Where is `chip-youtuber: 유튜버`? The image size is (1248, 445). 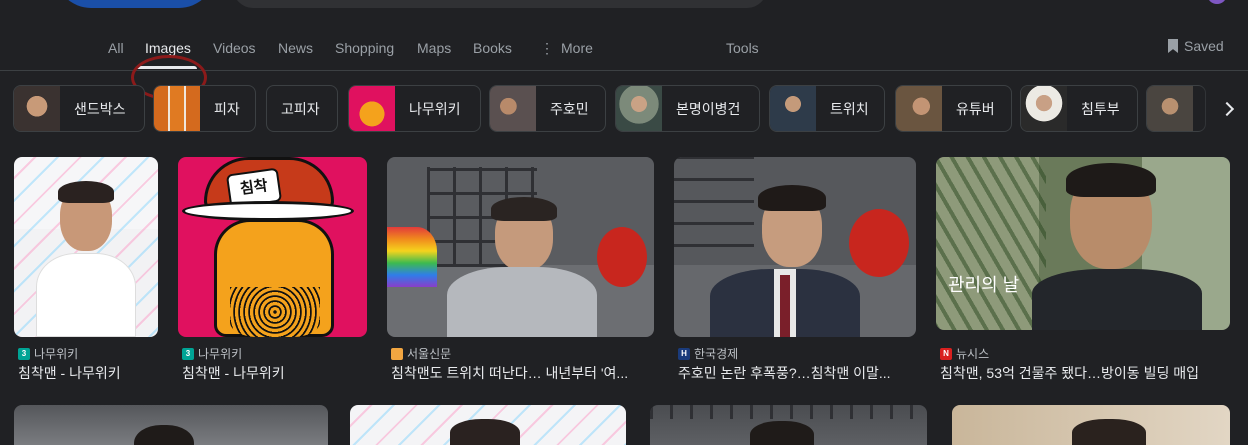 chip-youtuber: 유튜버 is located at coordinates (953, 108).